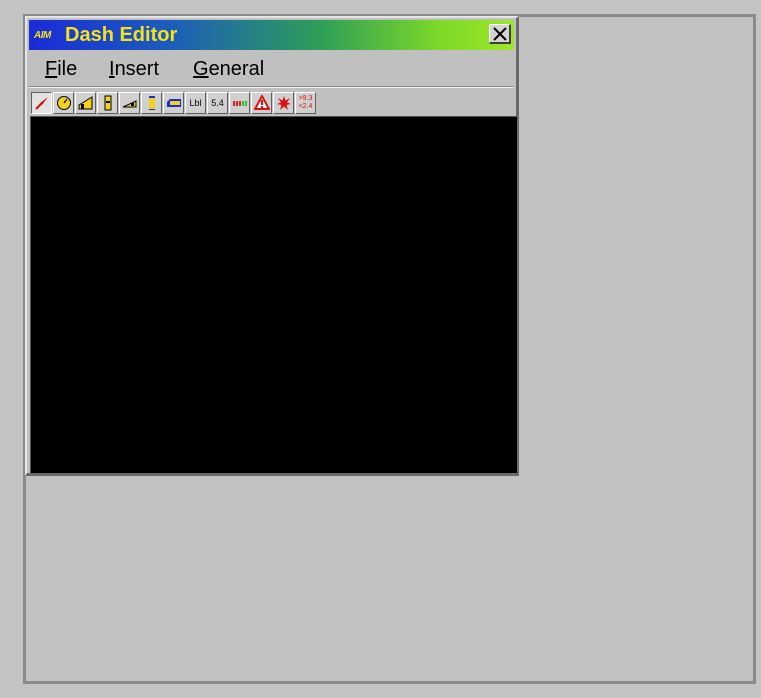  I want to click on menu-general: General, so click(228, 69).